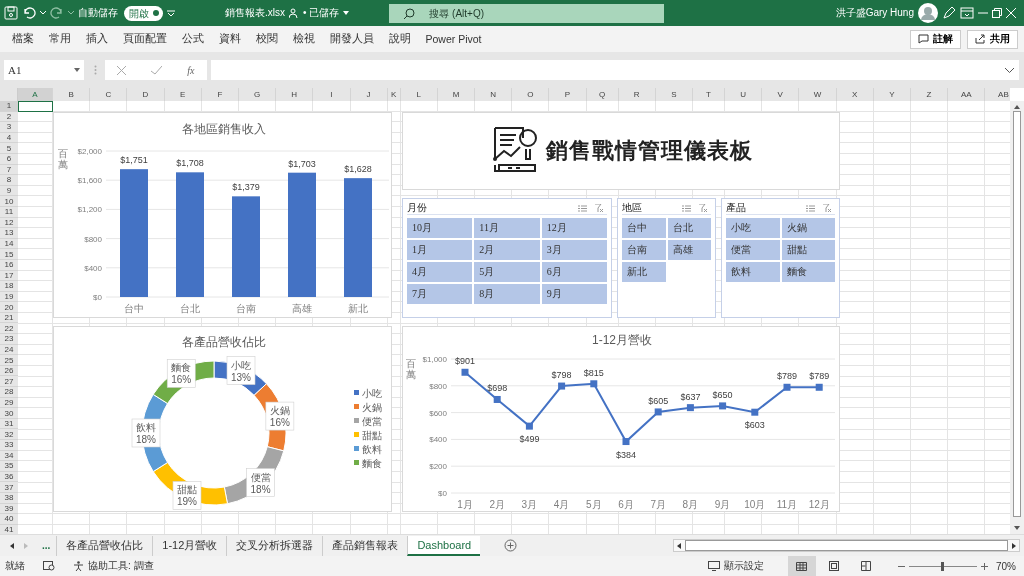 The height and width of the screenshot is (576, 1024). I want to click on name-box: A1, so click(44, 70).